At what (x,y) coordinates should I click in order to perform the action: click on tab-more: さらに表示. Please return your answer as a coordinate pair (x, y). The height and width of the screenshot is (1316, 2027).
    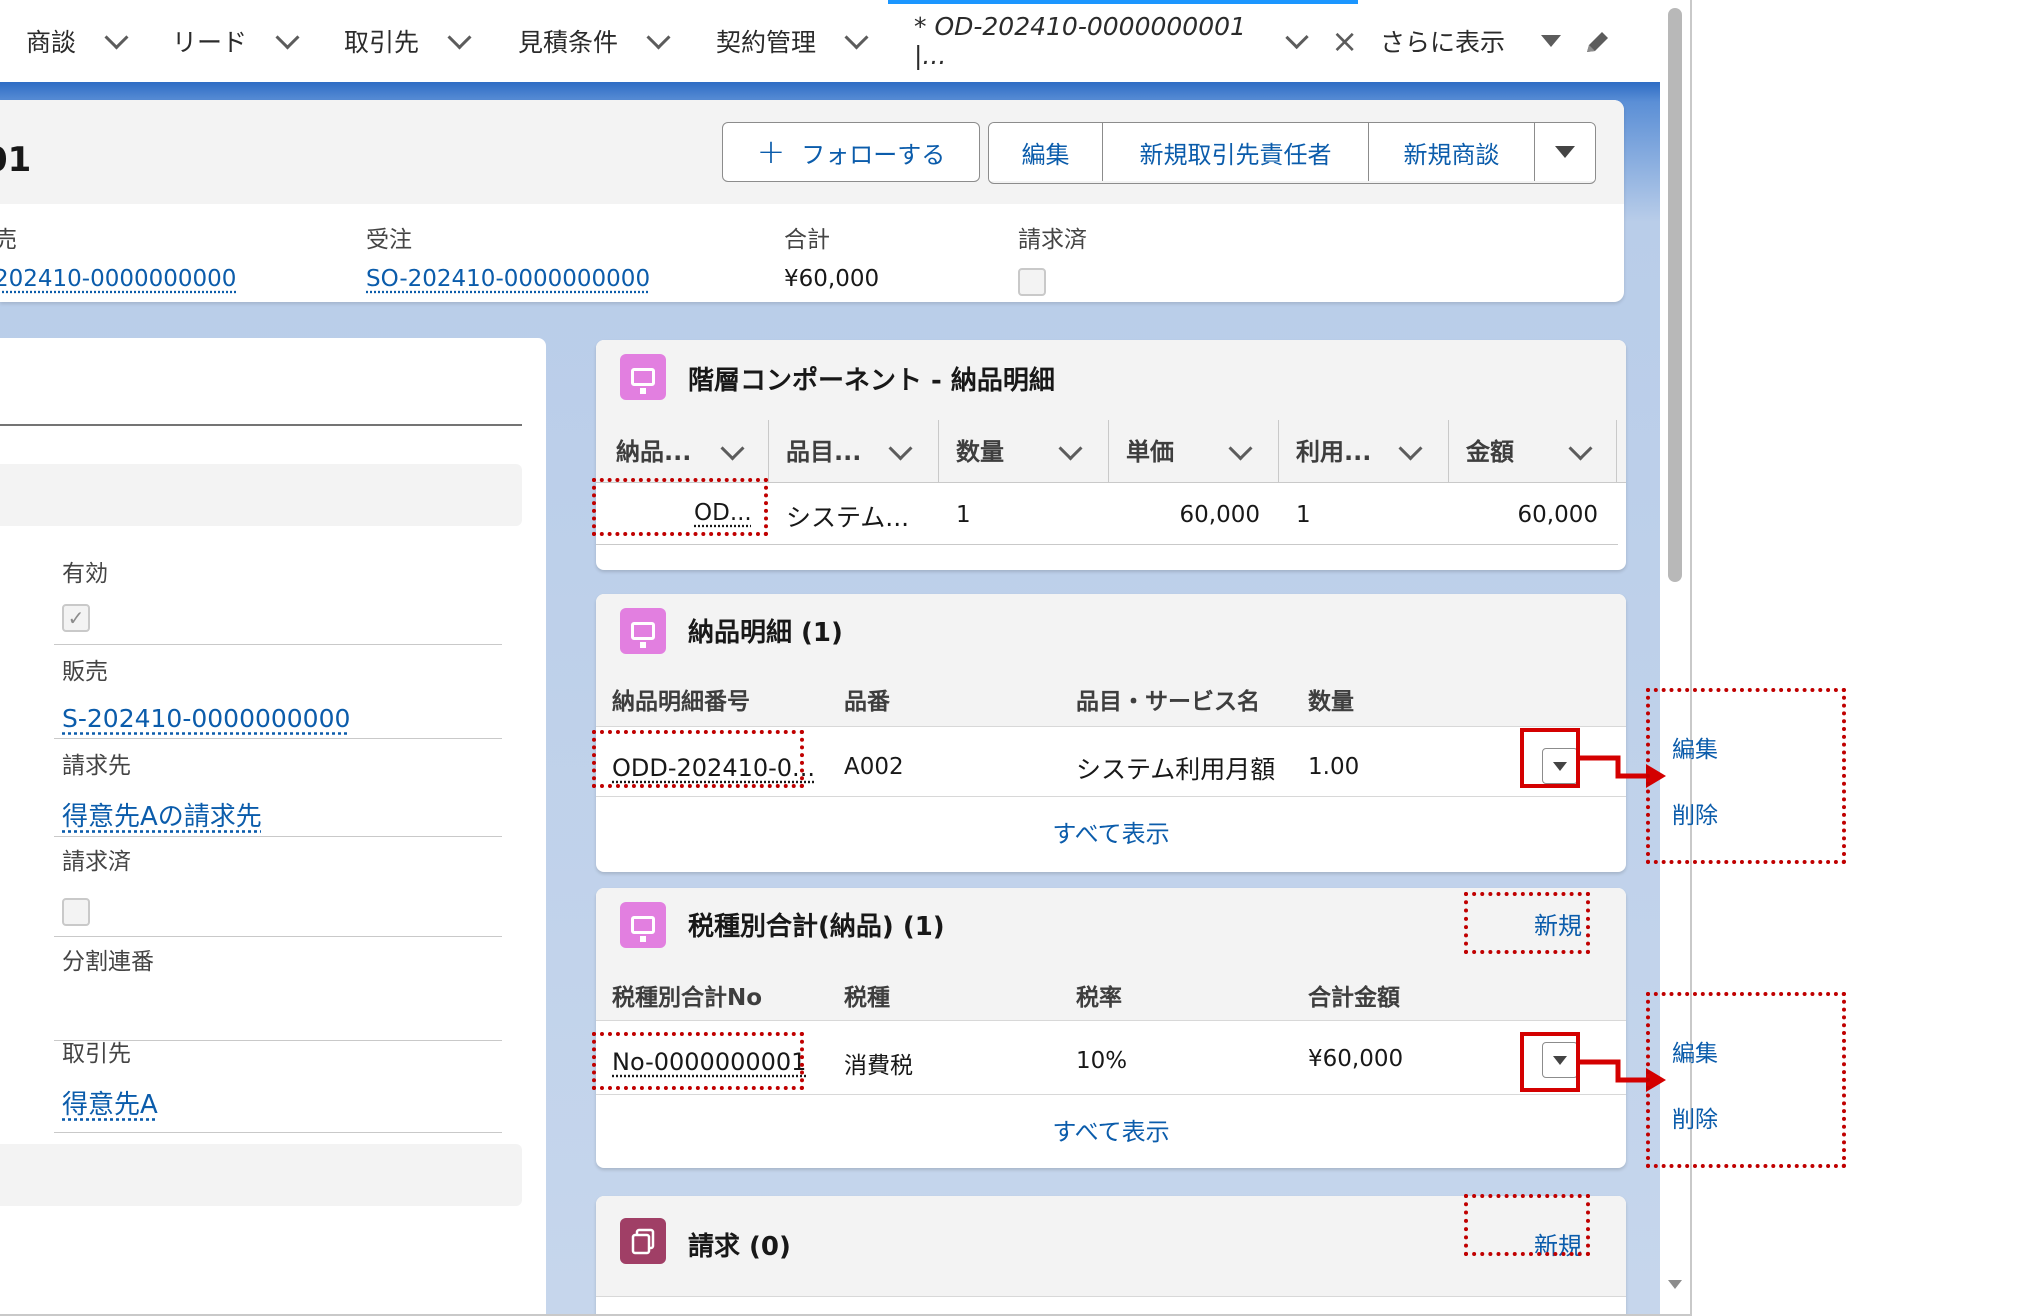
    Looking at the image, I should click on (1471, 41).